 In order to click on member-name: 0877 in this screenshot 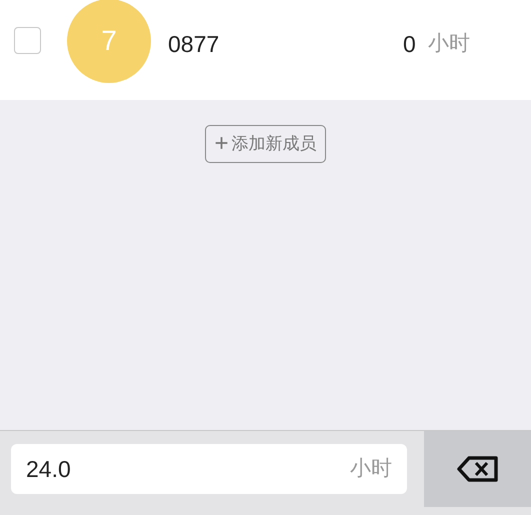, I will do `click(194, 44)`.